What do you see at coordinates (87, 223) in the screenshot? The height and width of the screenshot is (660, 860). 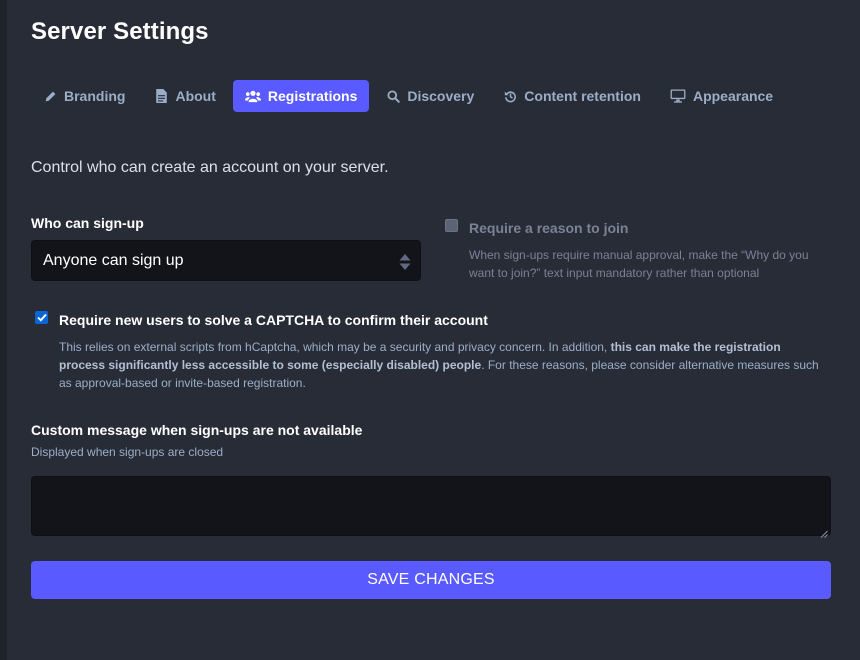 I see `signup-mode-label: Who can sign-up` at bounding box center [87, 223].